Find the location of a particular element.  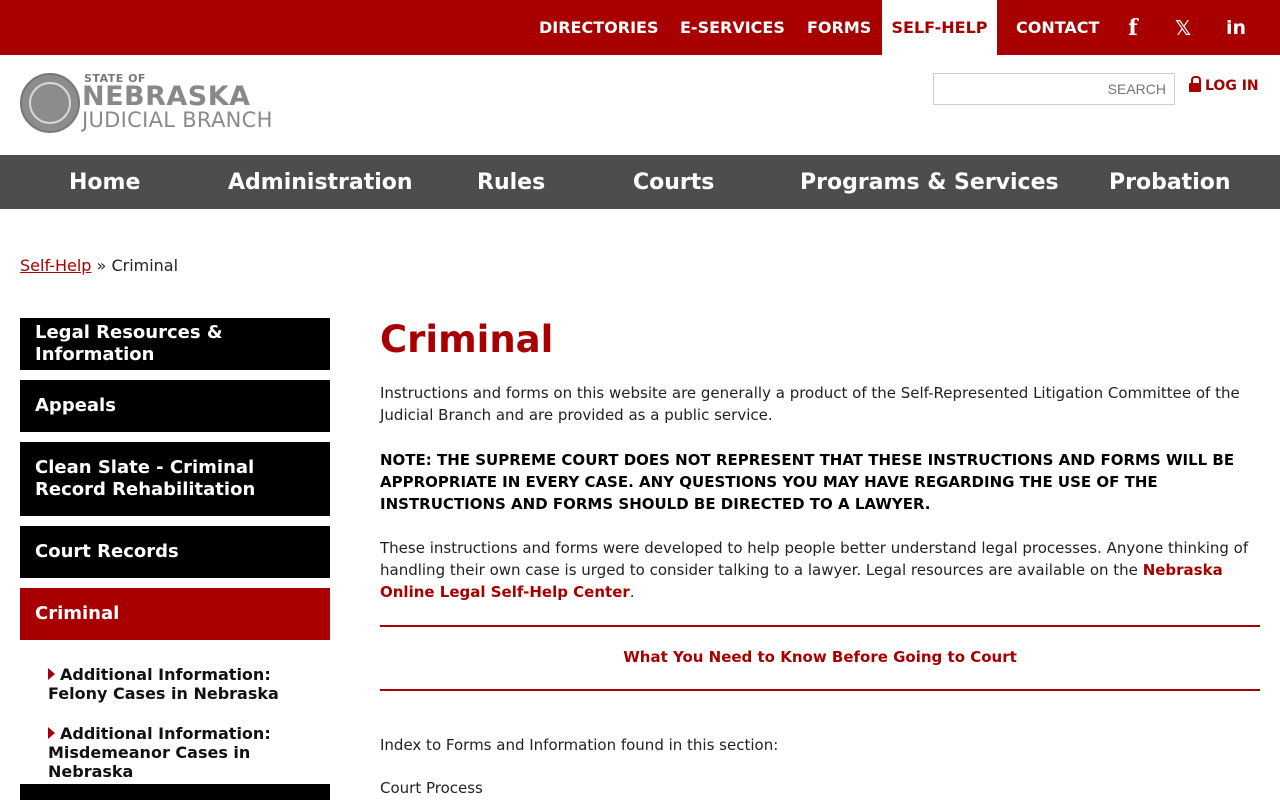

topnav-selfhelp-link: SELF-HELP is located at coordinates (939, 27).